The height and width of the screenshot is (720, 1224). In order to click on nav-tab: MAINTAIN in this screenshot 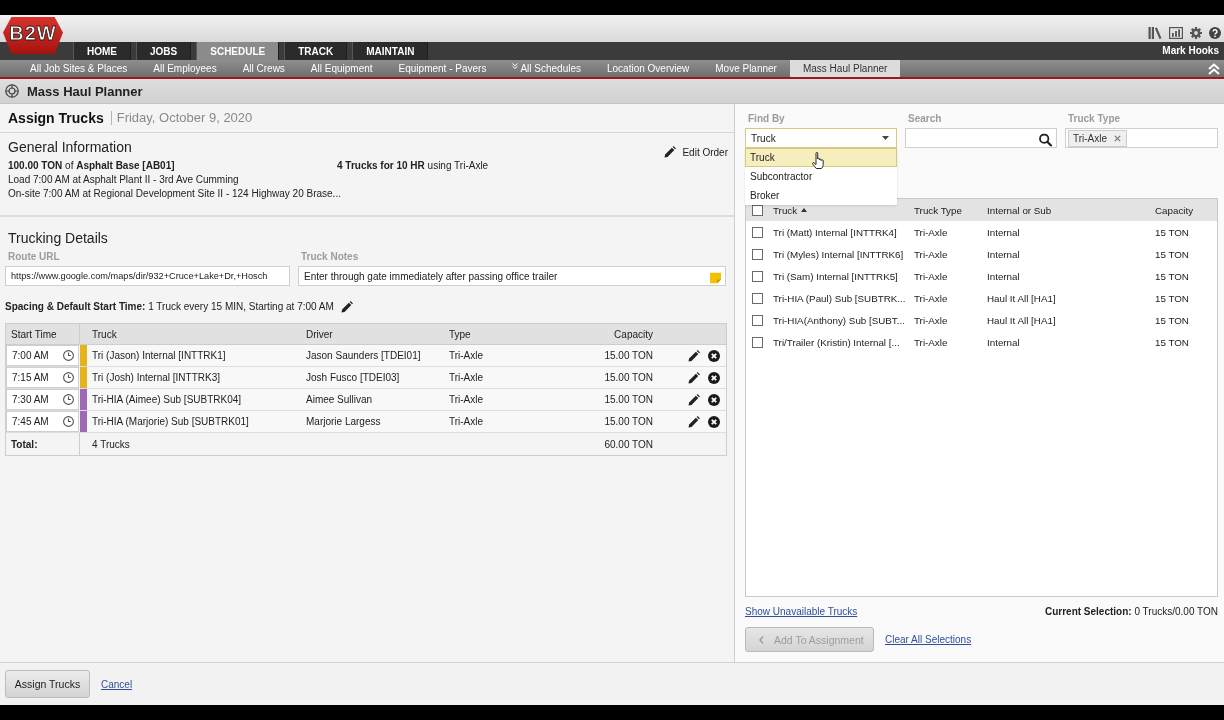, I will do `click(390, 51)`.